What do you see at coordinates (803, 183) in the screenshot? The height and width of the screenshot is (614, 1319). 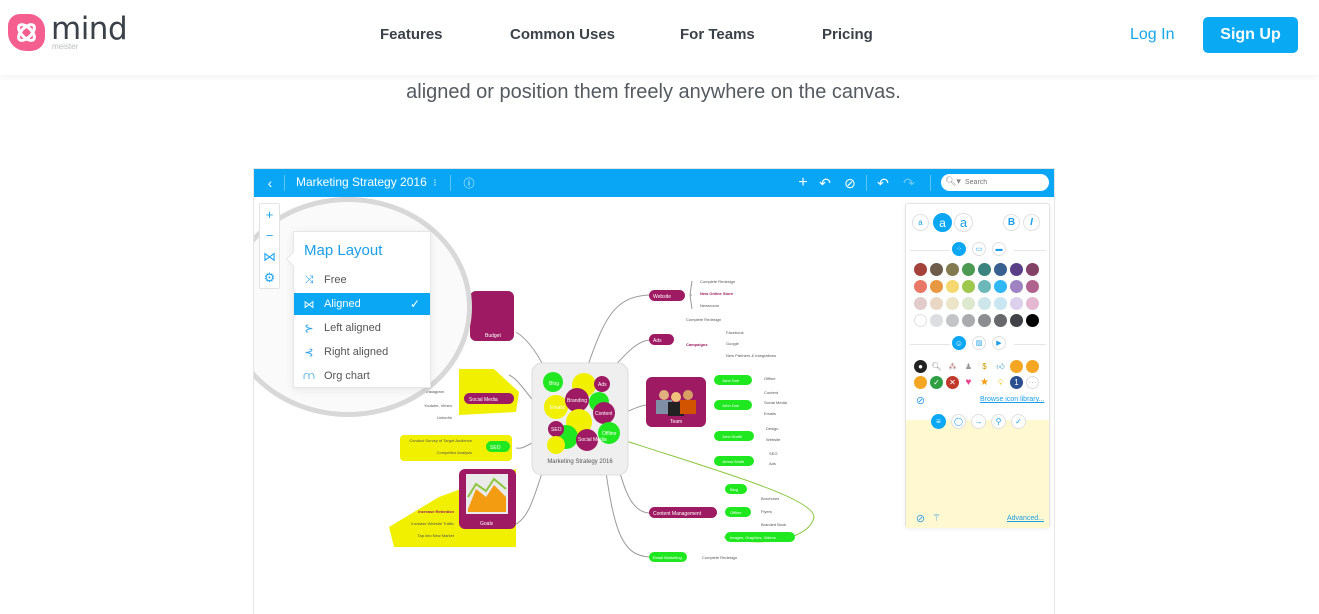 I see `add-node-icon: +` at bounding box center [803, 183].